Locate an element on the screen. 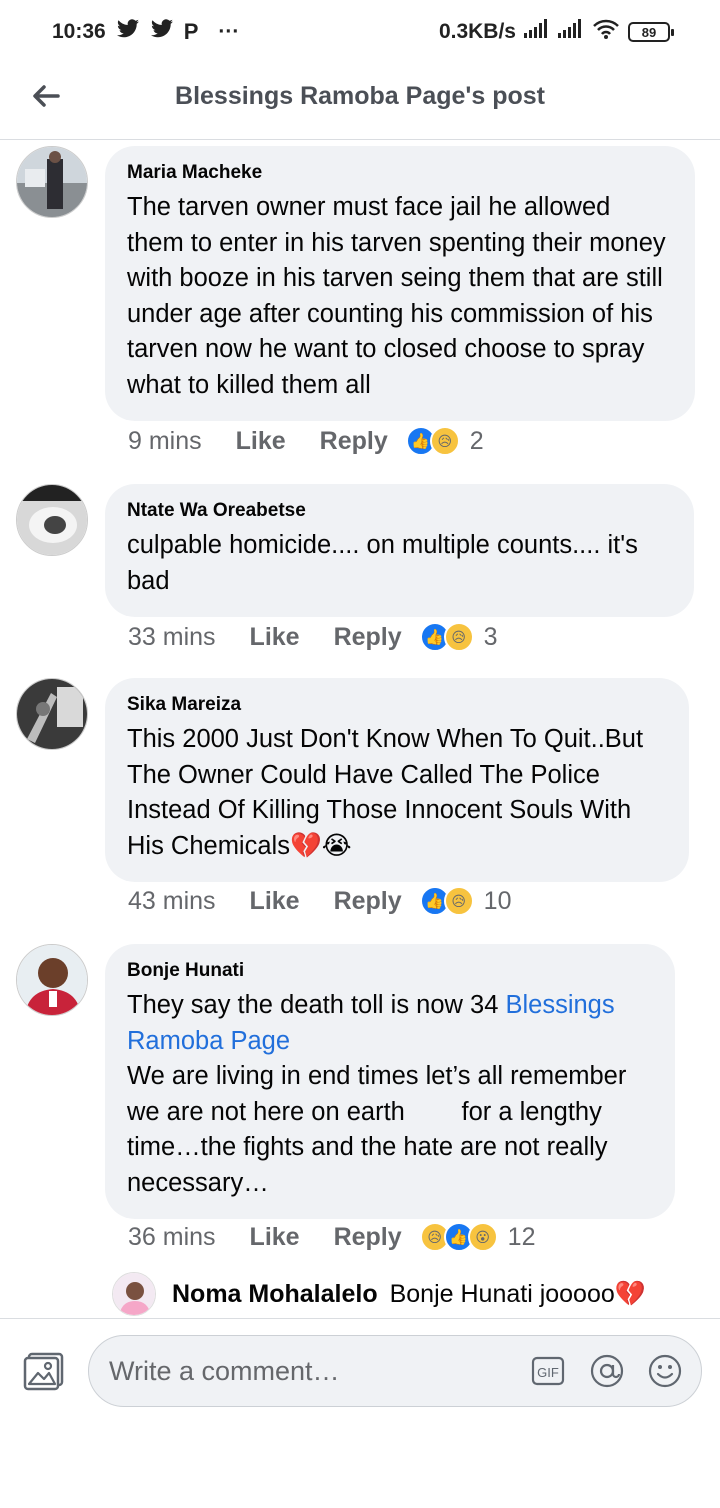 Image resolution: width=720 pixels, height=1508 pixels. status-bar: 10:36 P ··· 0.3KB/s 89 is located at coordinates (360, 32).